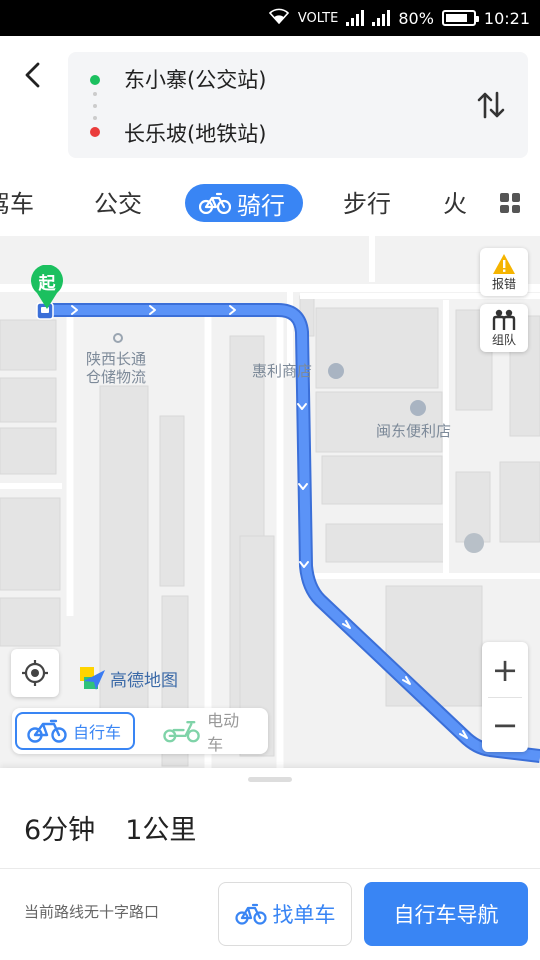 The width and height of the screenshot is (540, 960). What do you see at coordinates (92, 678) in the screenshot?
I see `amap-logo-icon` at bounding box center [92, 678].